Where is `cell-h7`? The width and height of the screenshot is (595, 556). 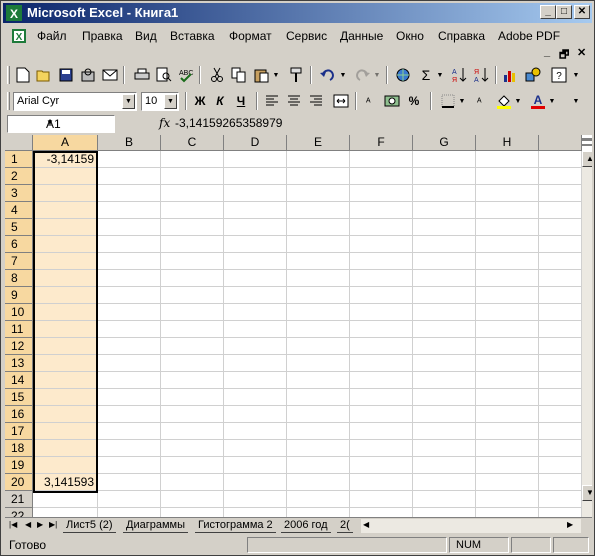
cell-h7 is located at coordinates (507, 261).